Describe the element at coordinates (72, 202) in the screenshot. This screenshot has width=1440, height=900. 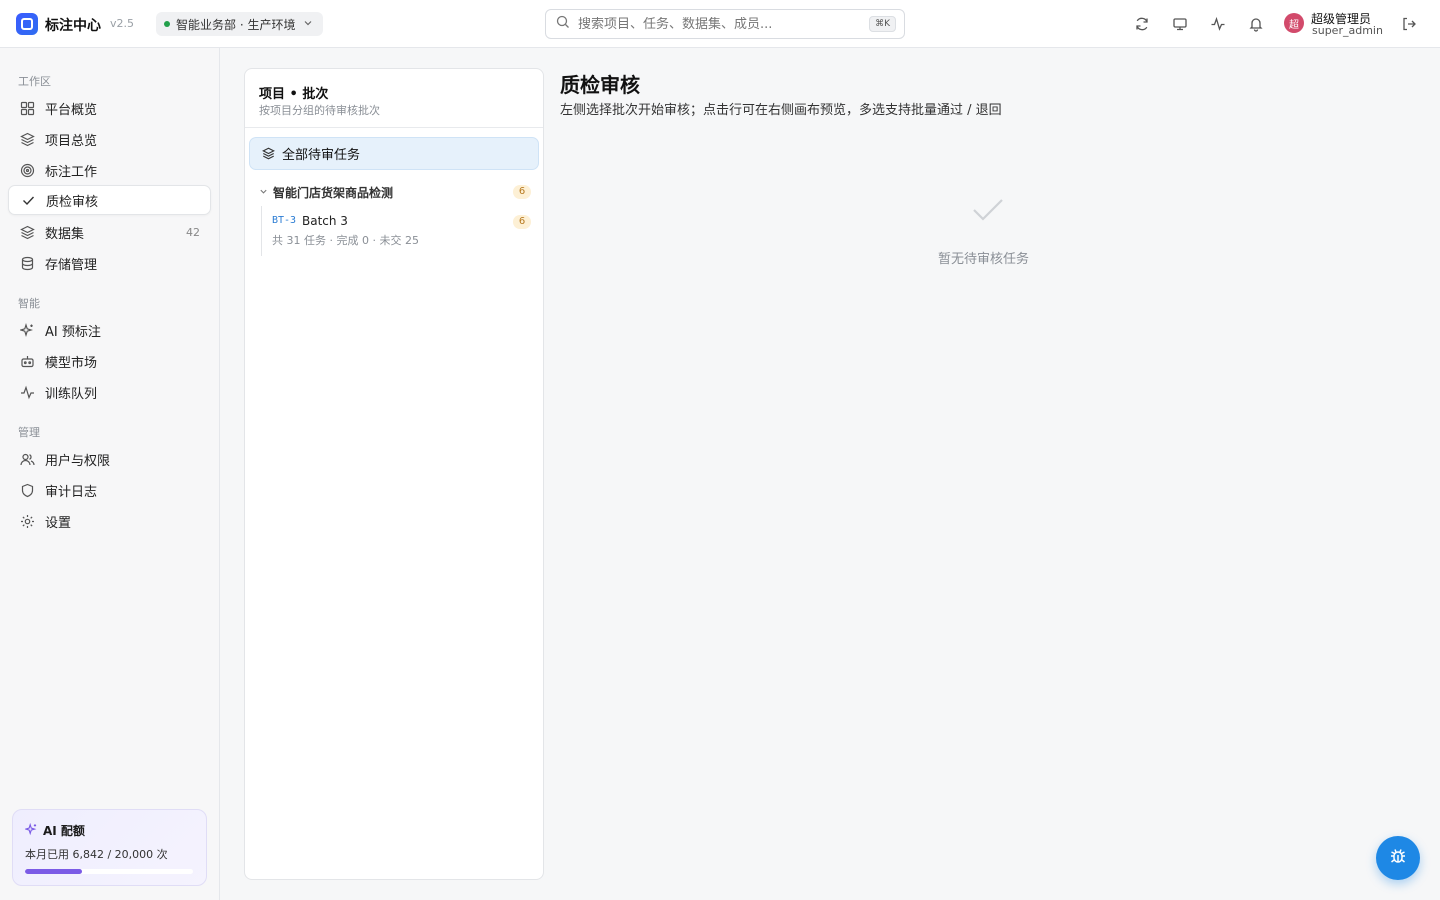
I see `sidebar-item-label: 质检审核` at that location.